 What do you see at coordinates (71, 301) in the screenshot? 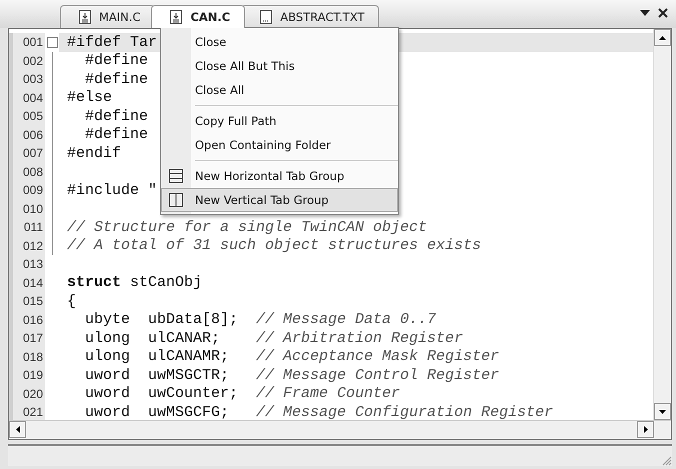
I see `code-line: {` at bounding box center [71, 301].